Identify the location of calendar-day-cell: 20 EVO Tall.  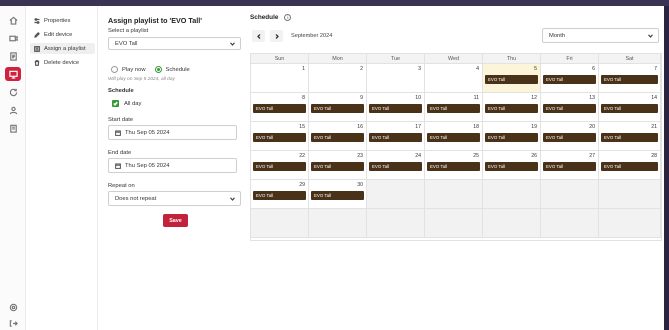
(570, 136).